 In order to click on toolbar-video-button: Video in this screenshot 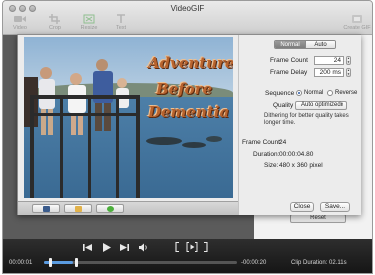, I will do `click(20, 22)`.